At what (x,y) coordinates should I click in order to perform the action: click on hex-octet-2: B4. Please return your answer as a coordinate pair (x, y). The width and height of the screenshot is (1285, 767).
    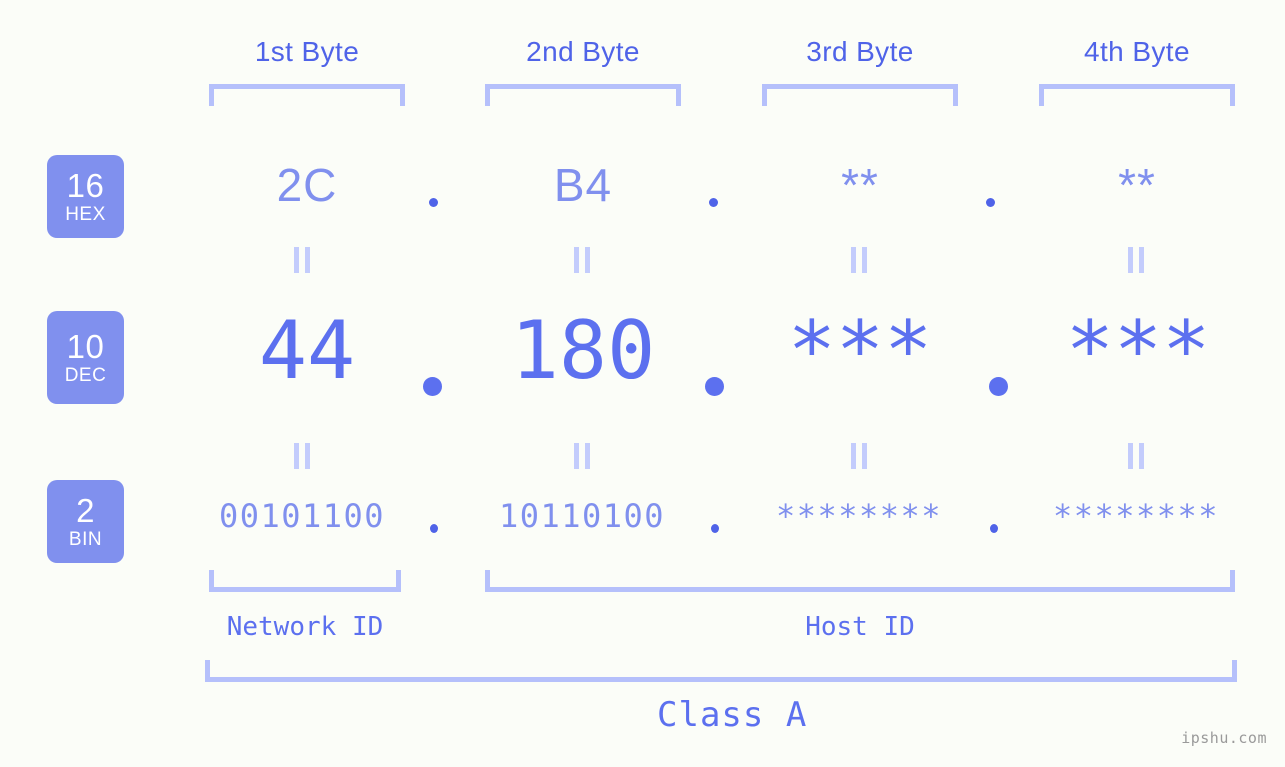
    Looking at the image, I should click on (583, 185).